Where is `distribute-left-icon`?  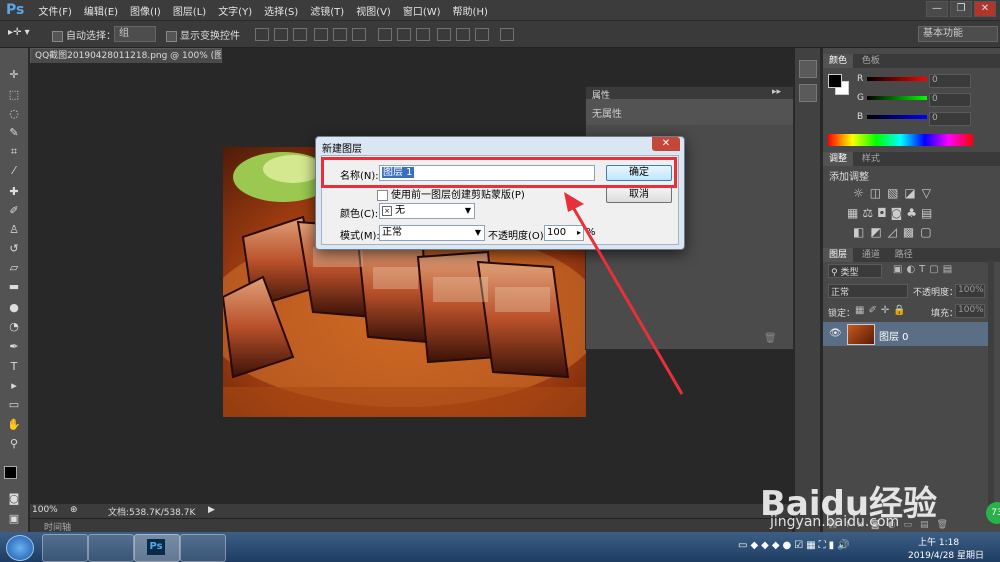
distribute-left-icon is located at coordinates (444, 34).